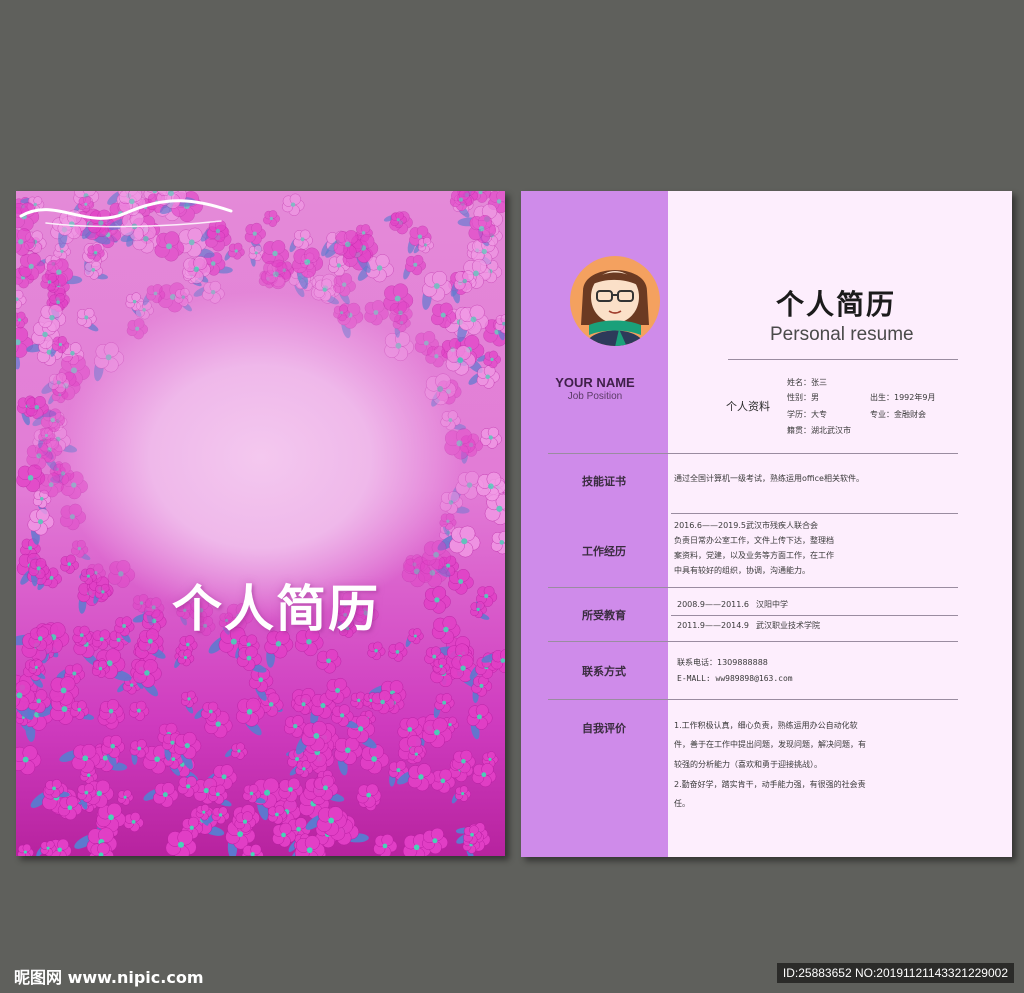  What do you see at coordinates (843, 359) in the screenshot?
I see `title-divider` at bounding box center [843, 359].